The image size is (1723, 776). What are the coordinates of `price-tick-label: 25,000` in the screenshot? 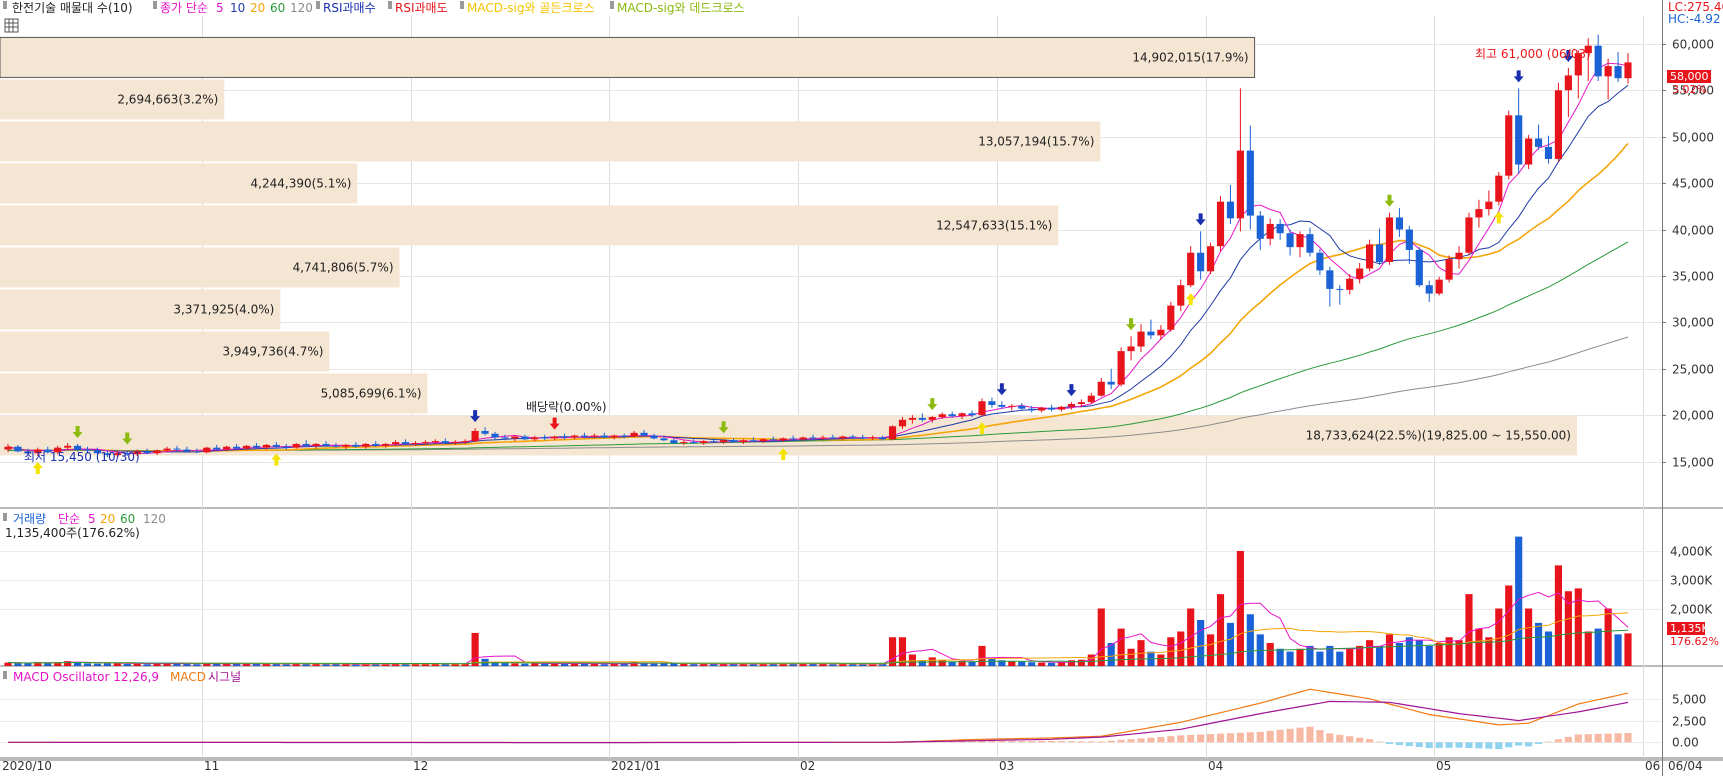 It's located at (1693, 370).